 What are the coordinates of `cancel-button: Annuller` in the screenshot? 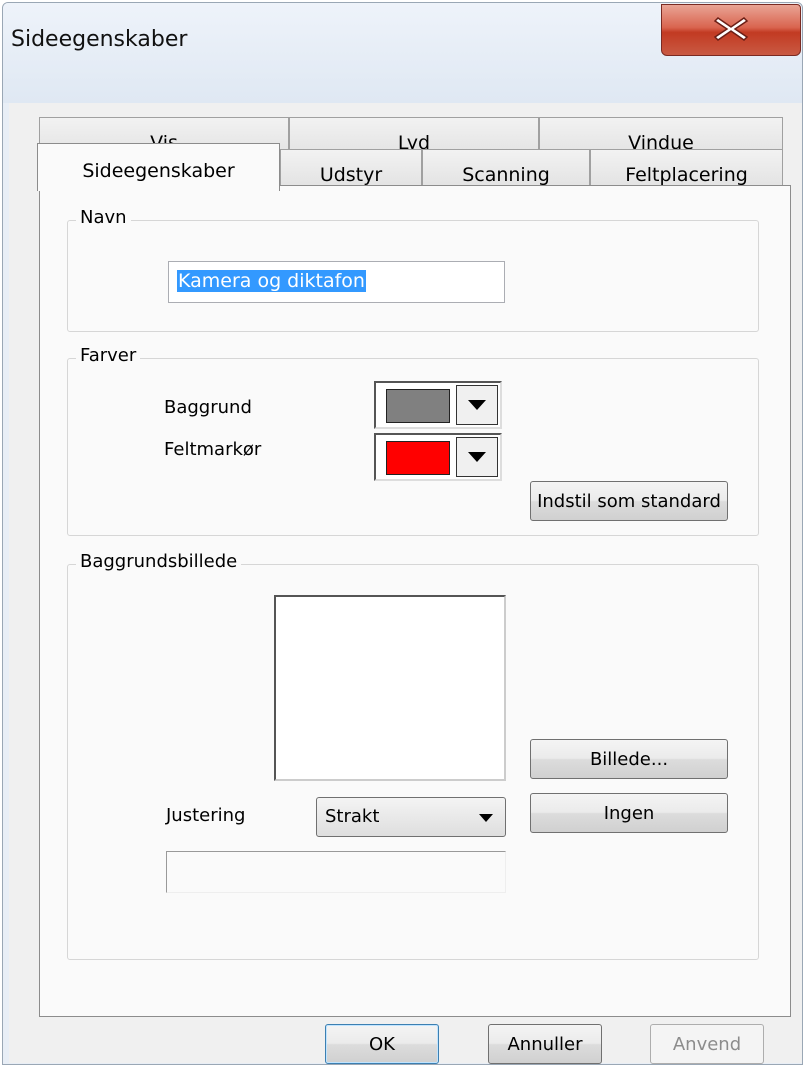 It's located at (545, 1044).